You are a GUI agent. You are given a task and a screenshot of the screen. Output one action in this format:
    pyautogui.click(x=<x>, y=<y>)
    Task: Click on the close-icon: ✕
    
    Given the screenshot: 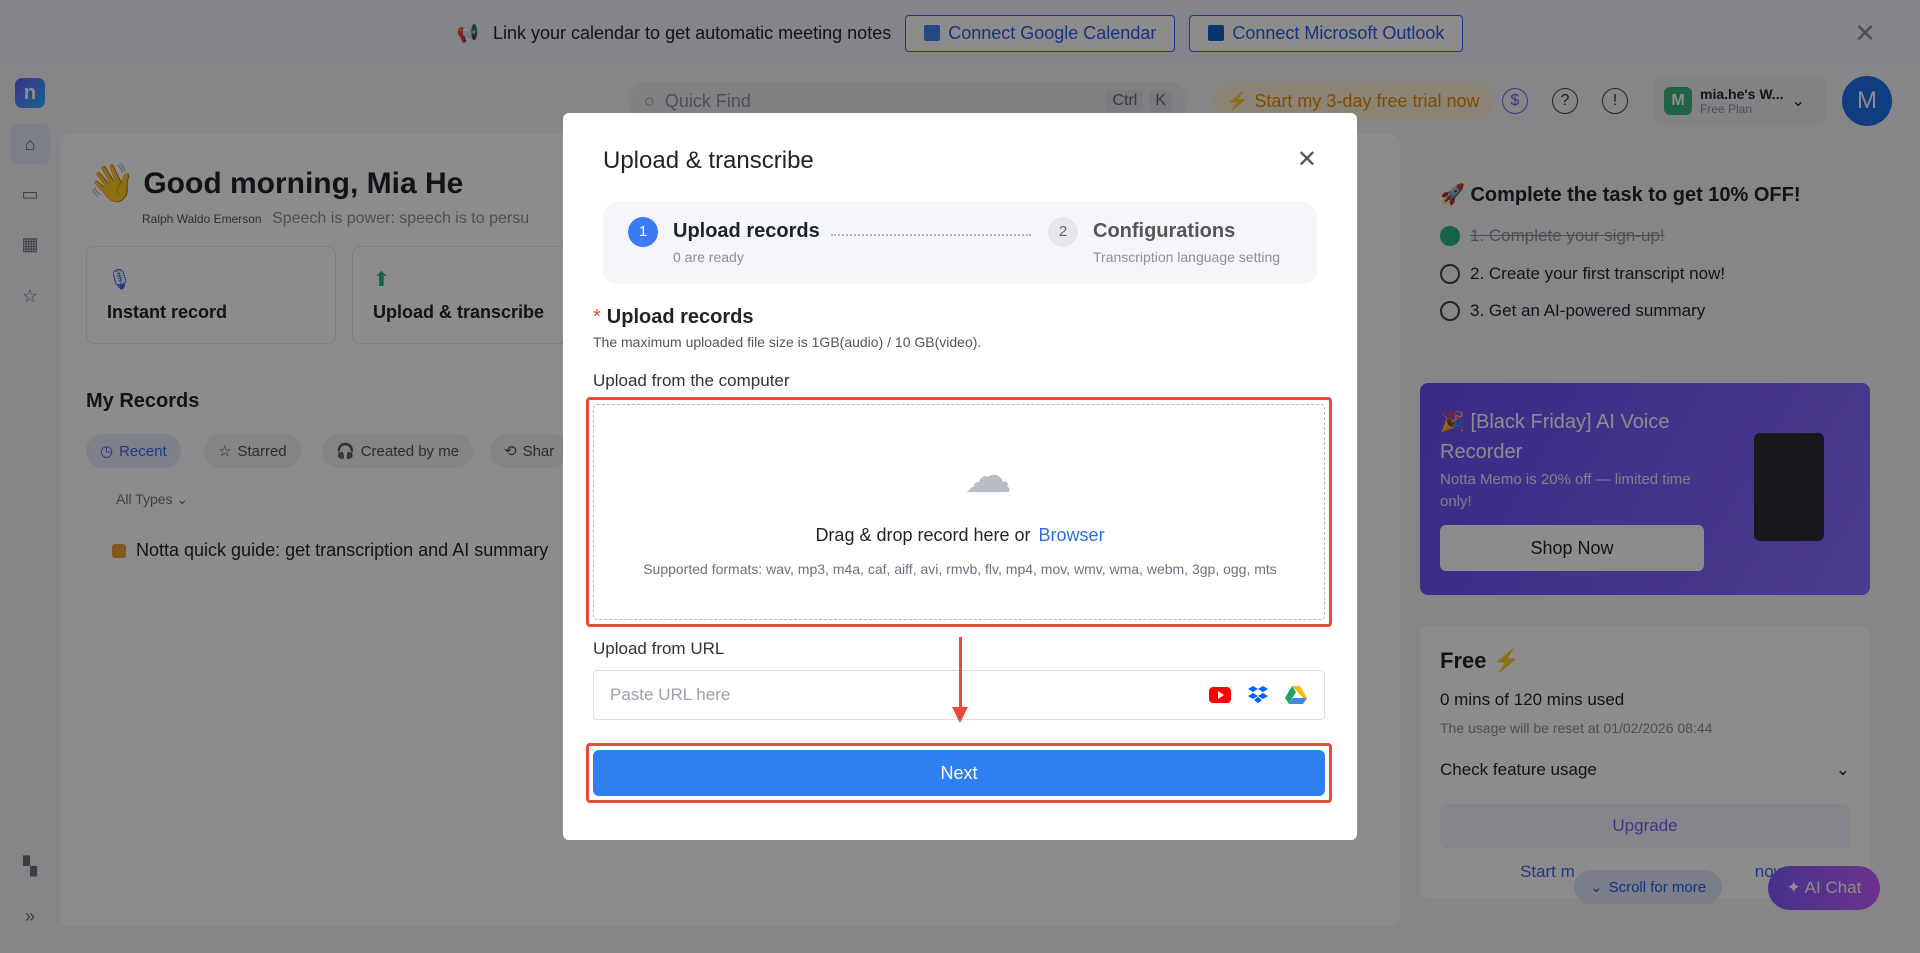 What is the action you would take?
    pyautogui.click(x=1307, y=159)
    